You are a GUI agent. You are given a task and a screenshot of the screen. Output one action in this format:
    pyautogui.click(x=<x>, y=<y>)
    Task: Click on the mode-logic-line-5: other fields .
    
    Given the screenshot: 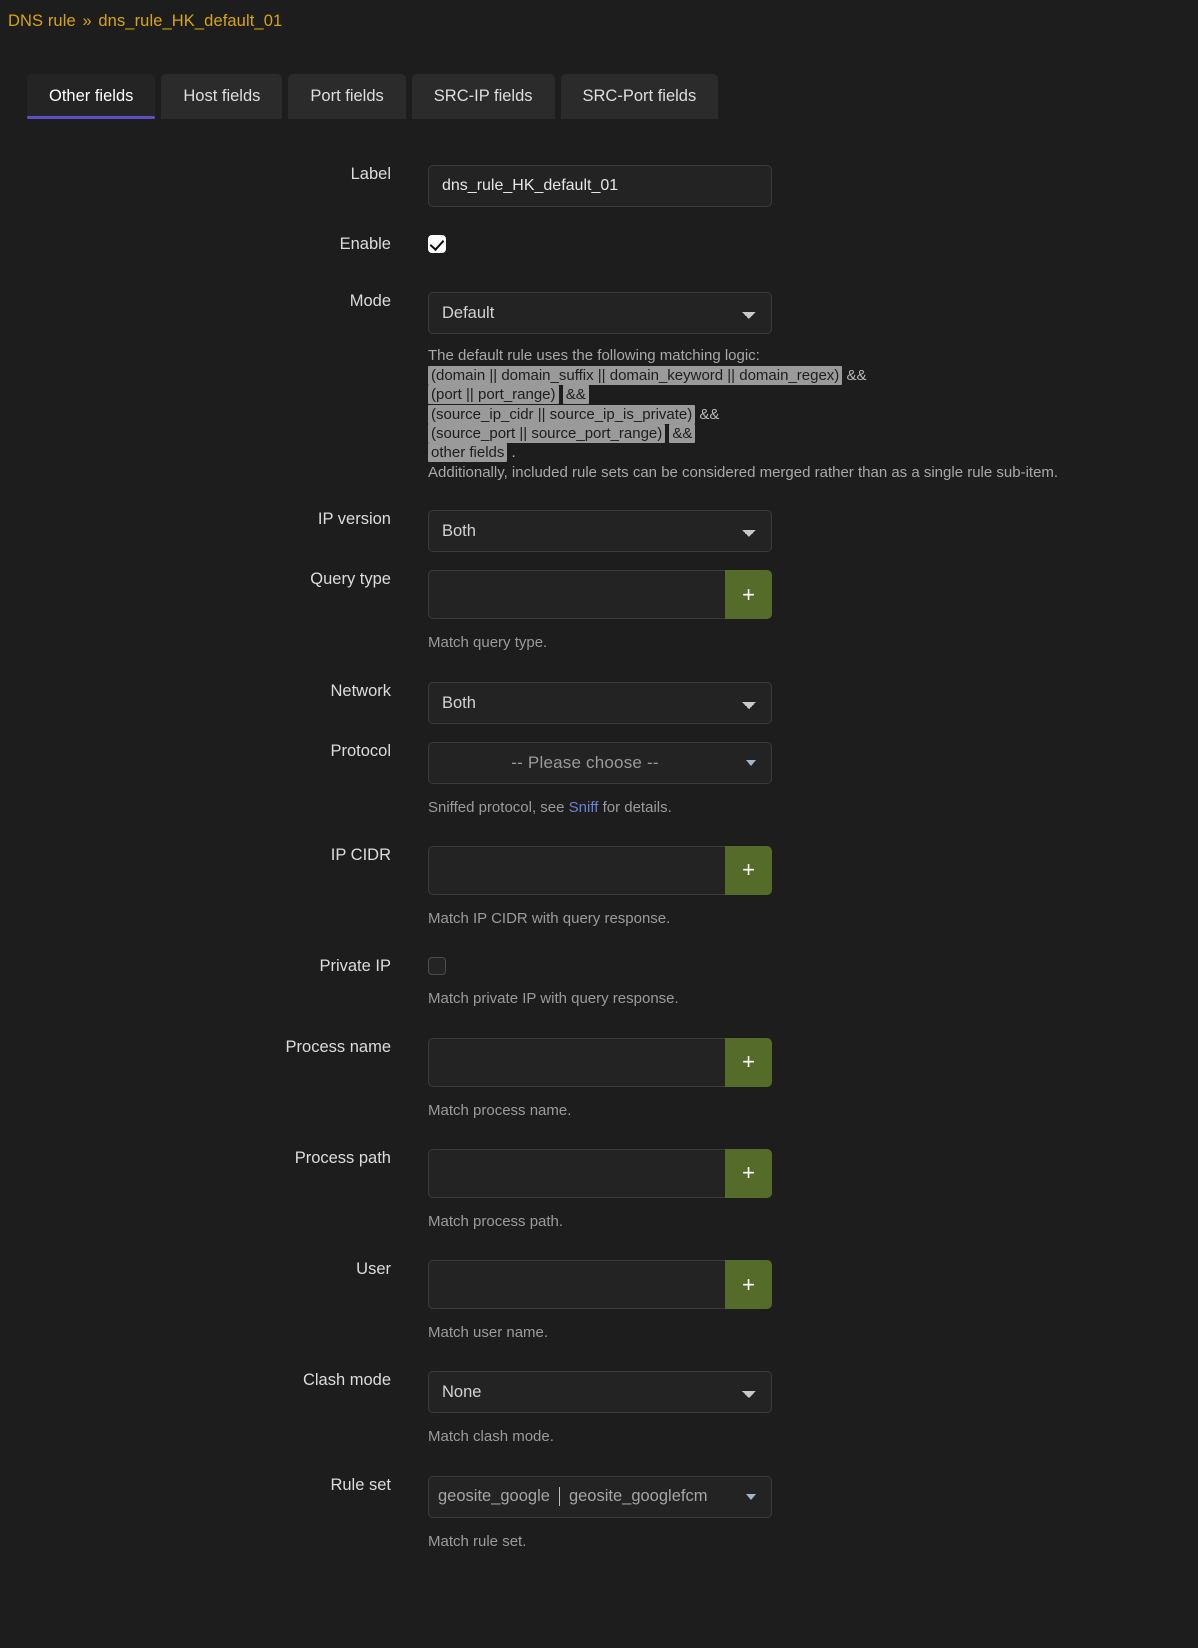 What is the action you would take?
    pyautogui.click(x=768, y=453)
    